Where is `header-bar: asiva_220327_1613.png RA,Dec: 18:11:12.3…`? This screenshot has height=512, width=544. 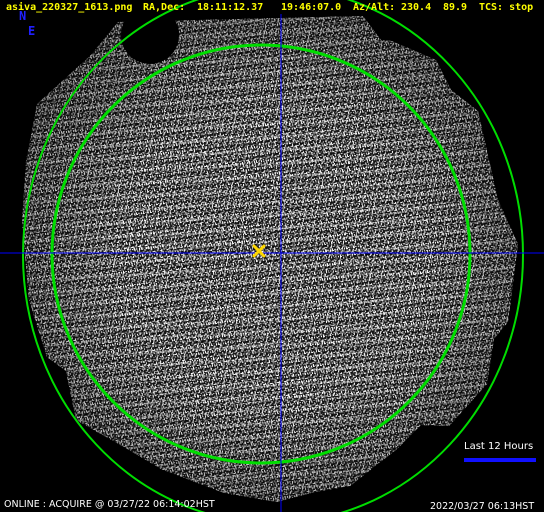
header-bar: asiva_220327_1613.png RA,Dec: 18:11:12.3… is located at coordinates (272, 9).